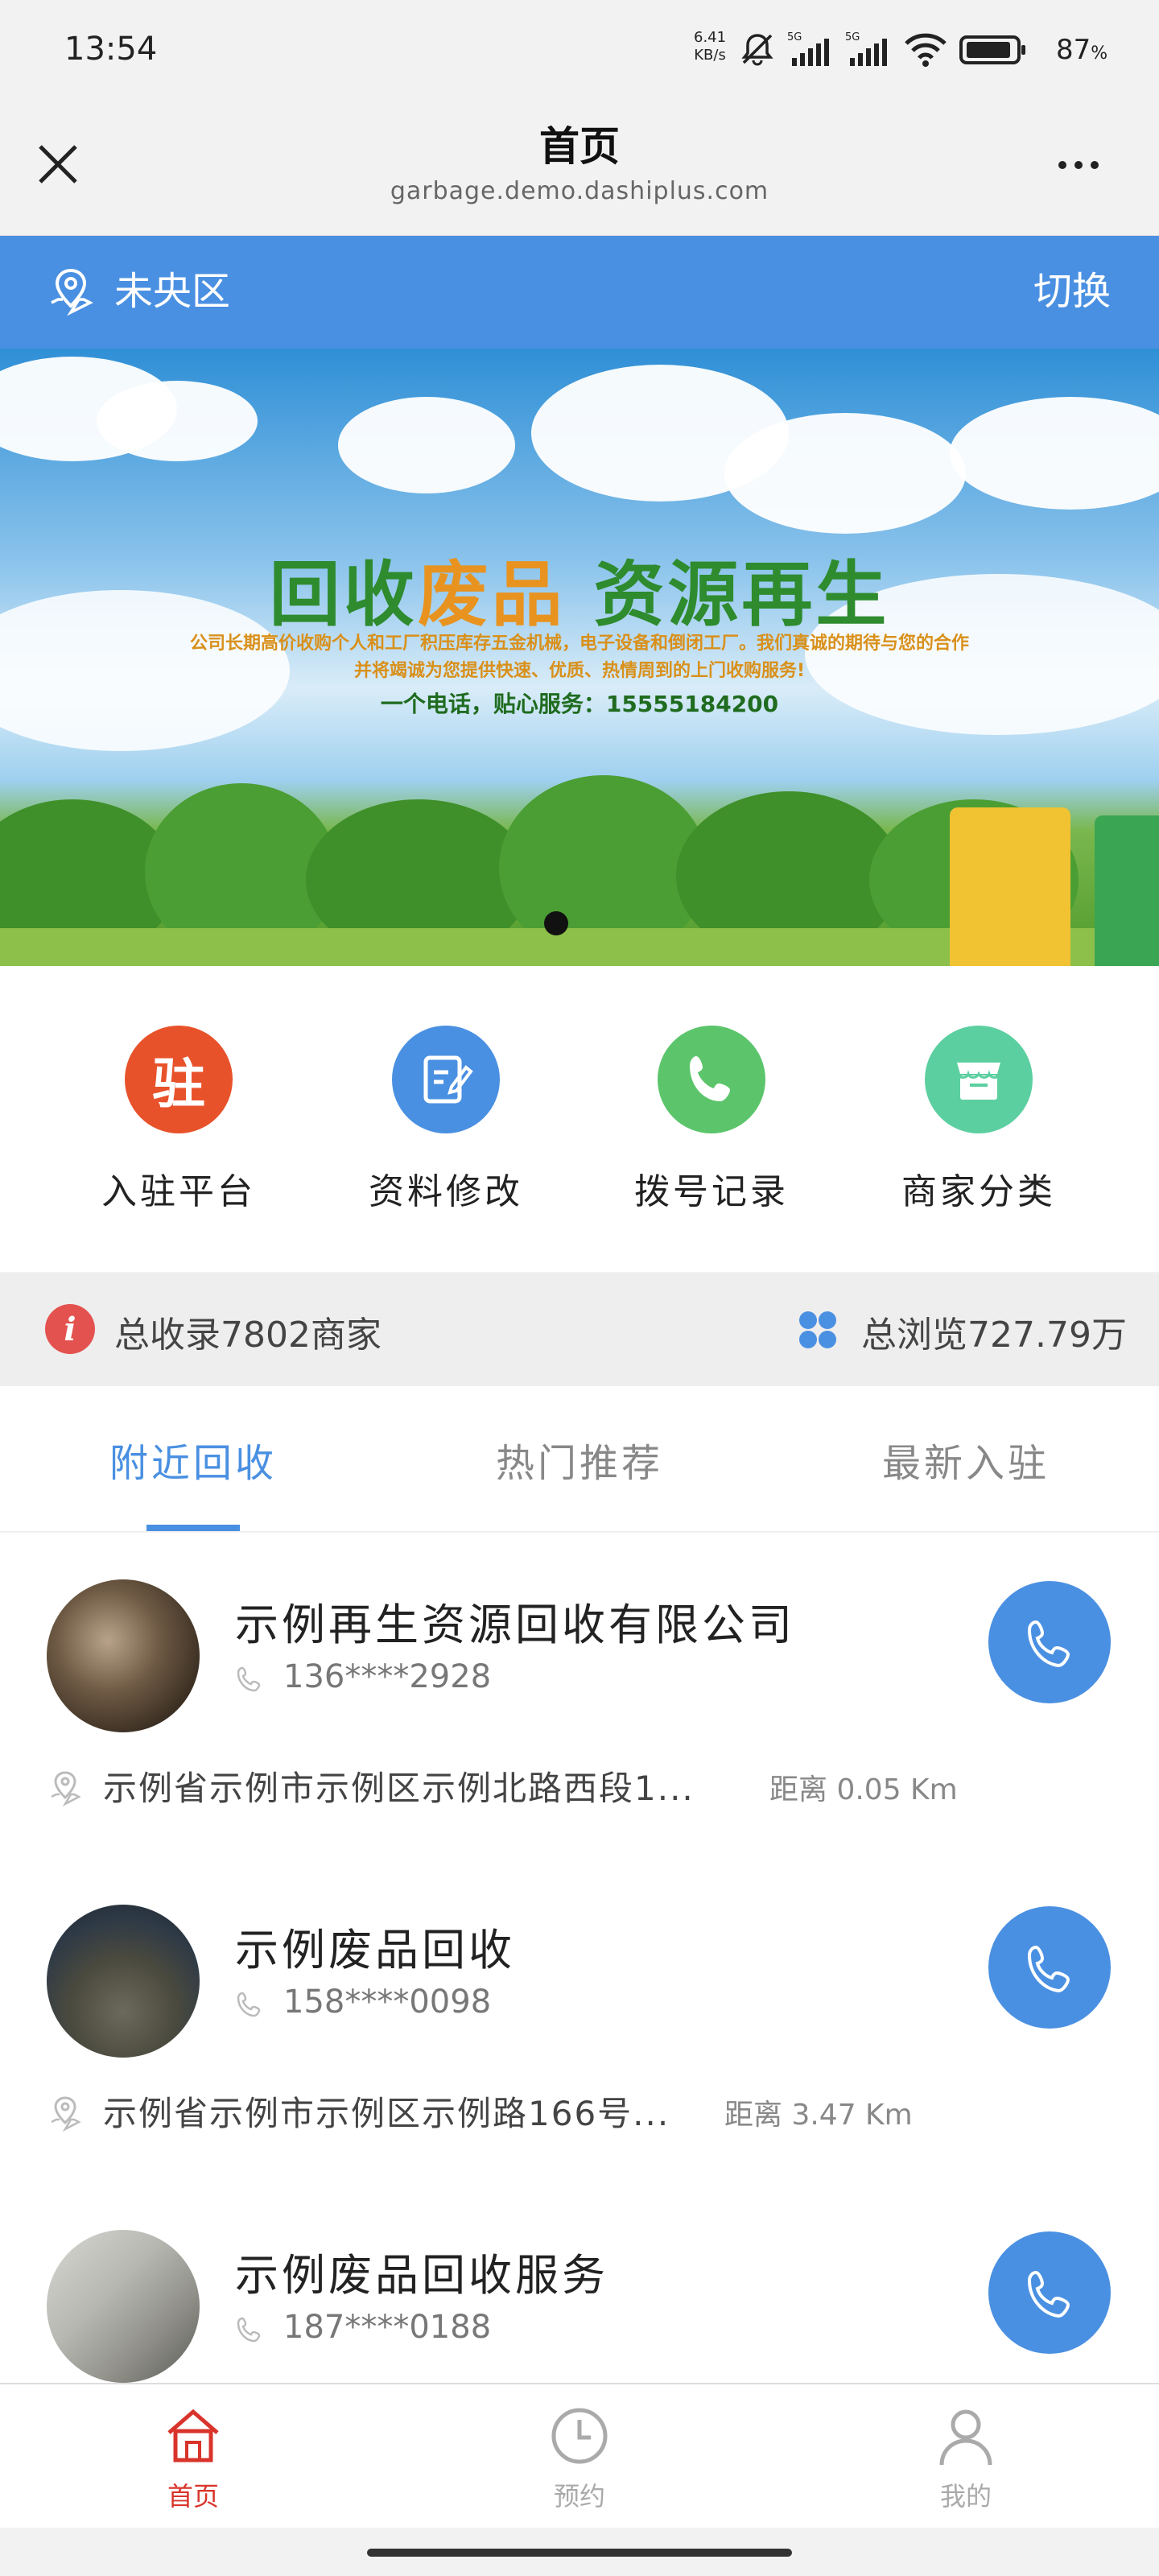 The height and width of the screenshot is (2576, 1159). What do you see at coordinates (179, 1079) in the screenshot?
I see `station-icon: 驻` at bounding box center [179, 1079].